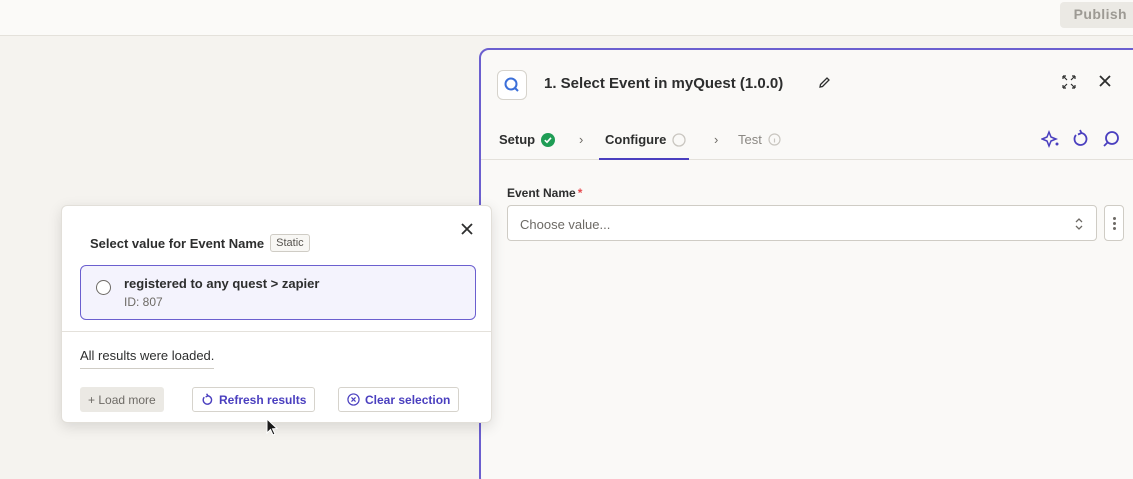 This screenshot has height=479, width=1133. I want to click on tab-setup: Setup, so click(527, 139).